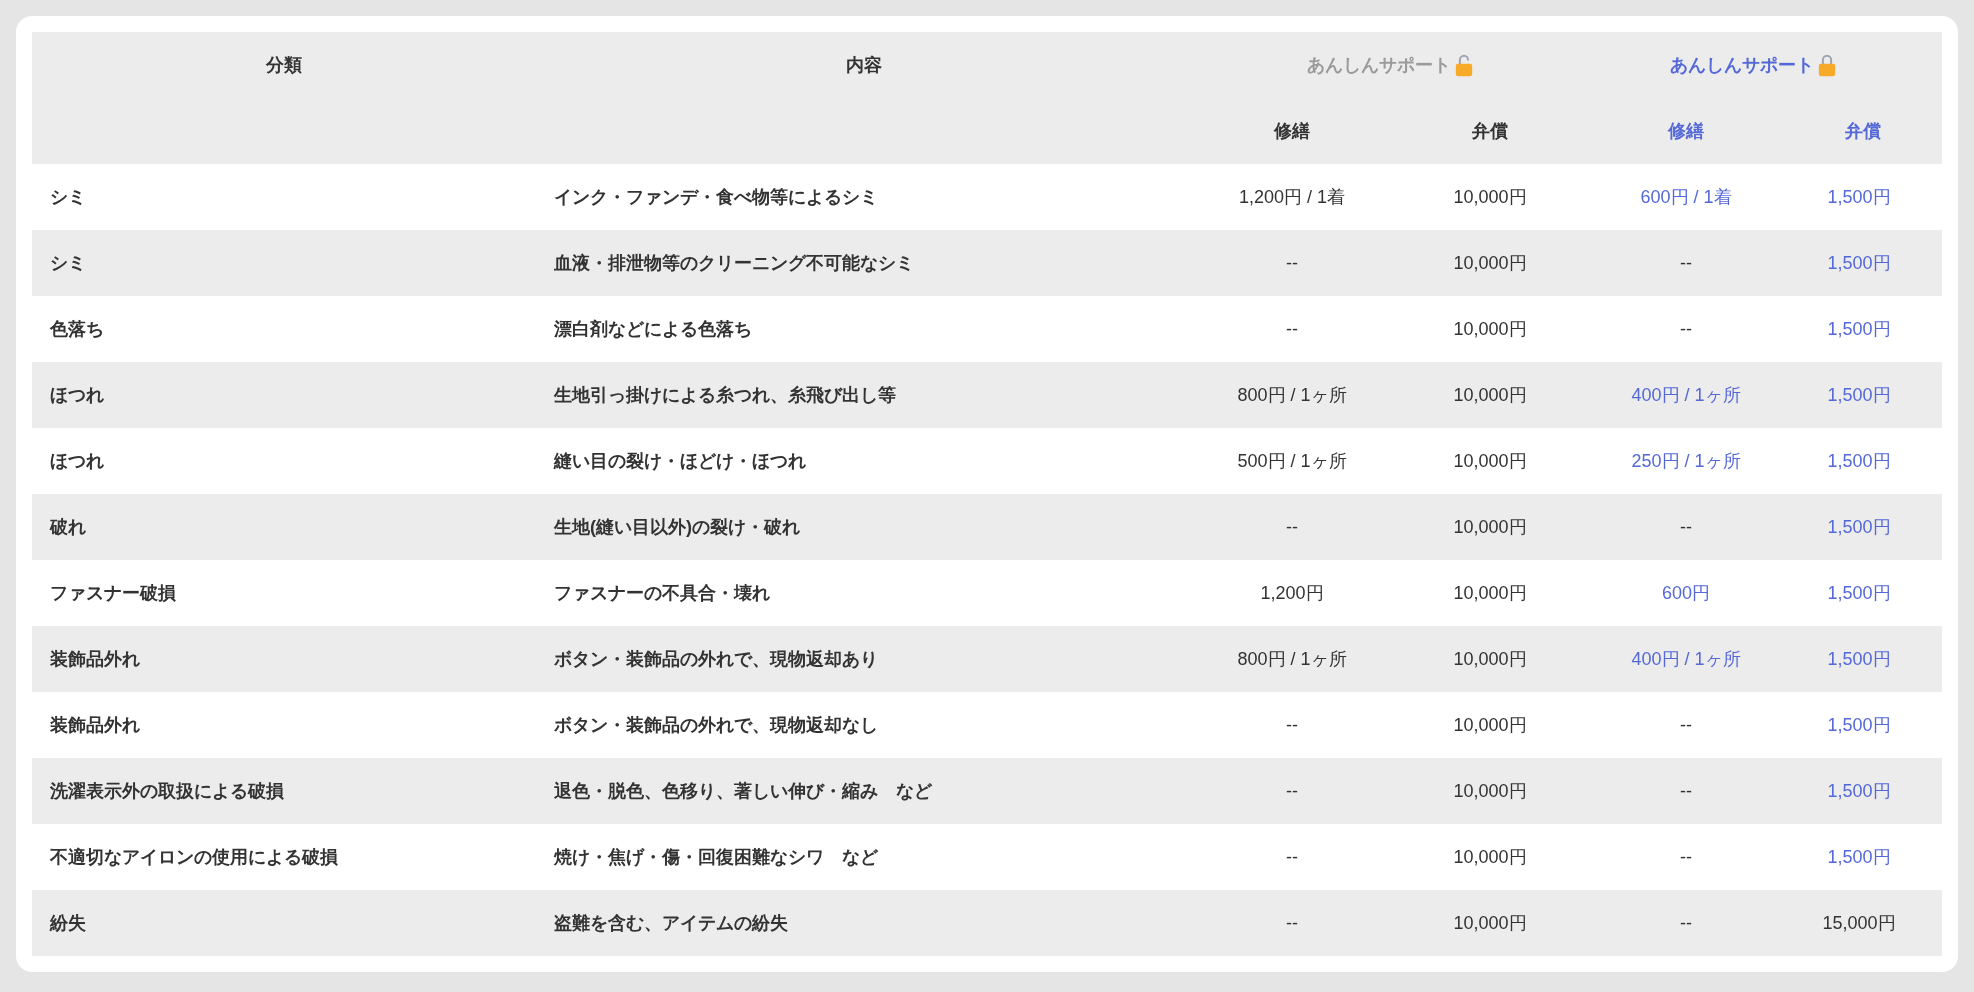 The height and width of the screenshot is (992, 1974). Describe the element at coordinates (113, 593) in the screenshot. I see `table-cell-text: ファスナー破損` at that location.